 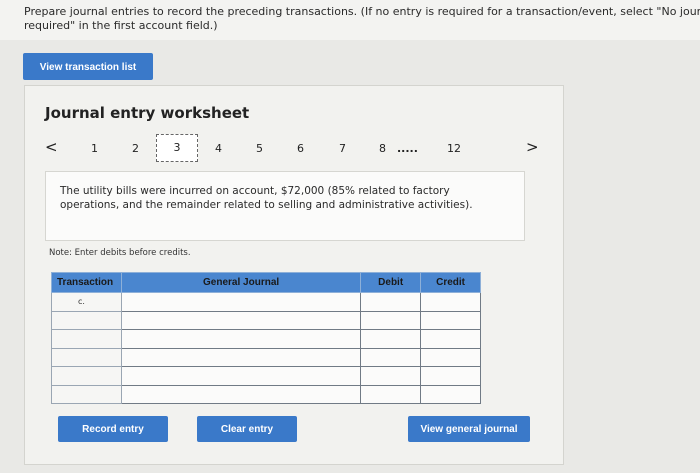 I want to click on step-8: 8, so click(x=382, y=148).